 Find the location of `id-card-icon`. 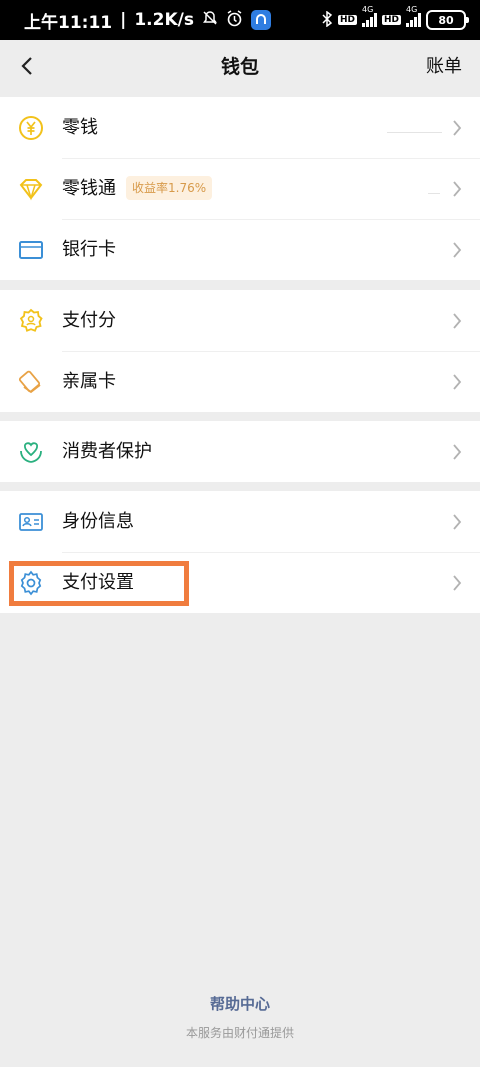

id-card-icon is located at coordinates (31, 522).